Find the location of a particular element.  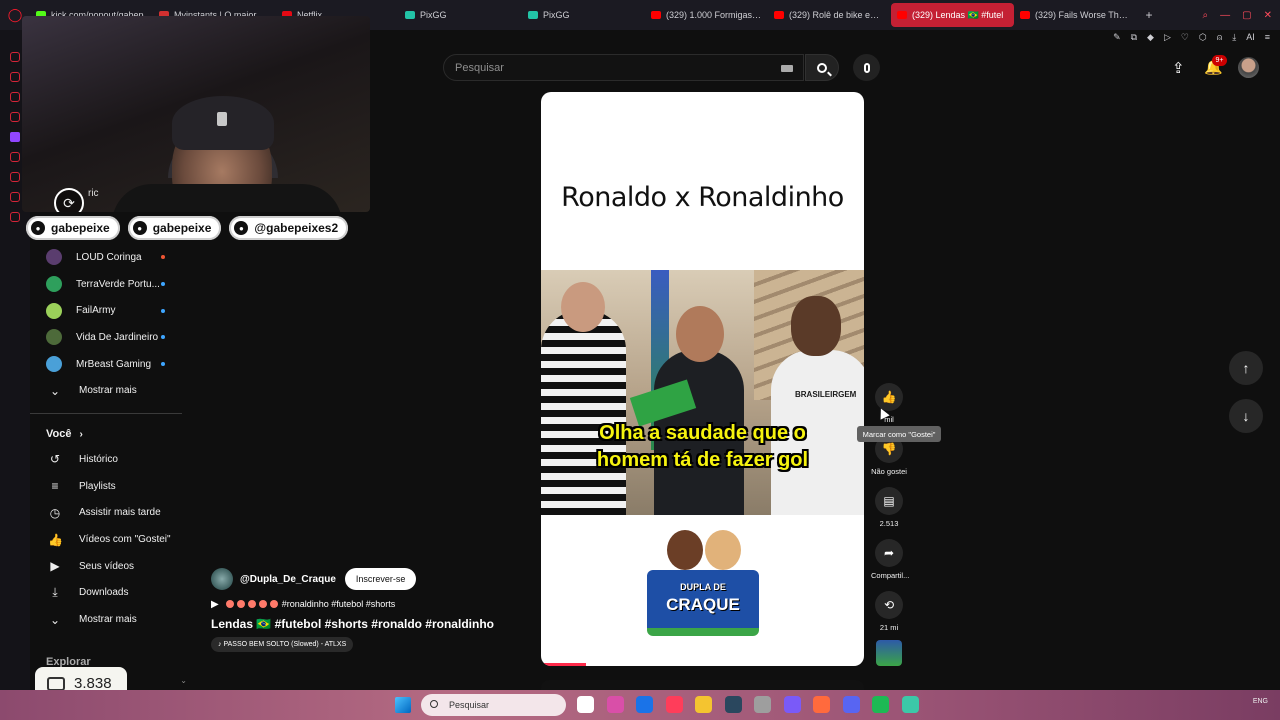

extensions-icon: ⬡ is located at coordinates (1203, 37).